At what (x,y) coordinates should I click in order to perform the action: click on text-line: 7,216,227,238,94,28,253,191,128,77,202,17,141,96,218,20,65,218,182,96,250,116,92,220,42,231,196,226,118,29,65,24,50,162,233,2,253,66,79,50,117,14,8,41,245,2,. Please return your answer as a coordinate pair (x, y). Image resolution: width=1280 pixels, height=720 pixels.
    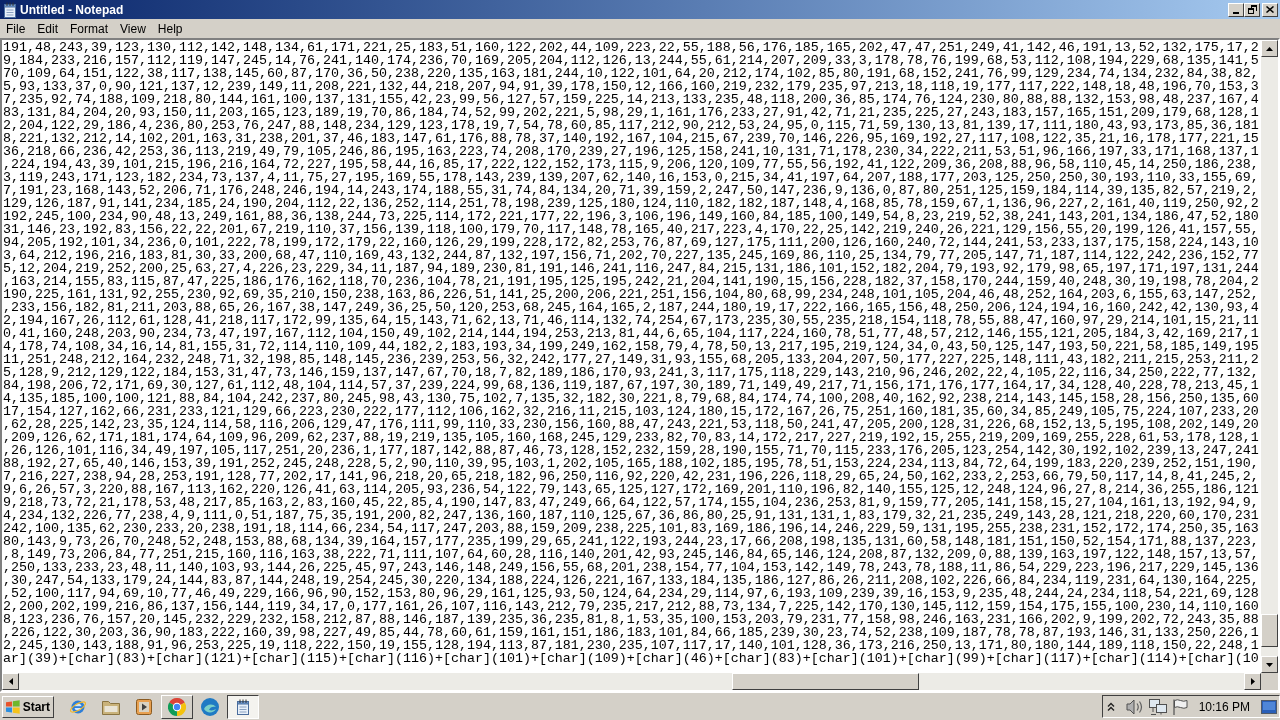
    Looking at the image, I should click on (631, 476).